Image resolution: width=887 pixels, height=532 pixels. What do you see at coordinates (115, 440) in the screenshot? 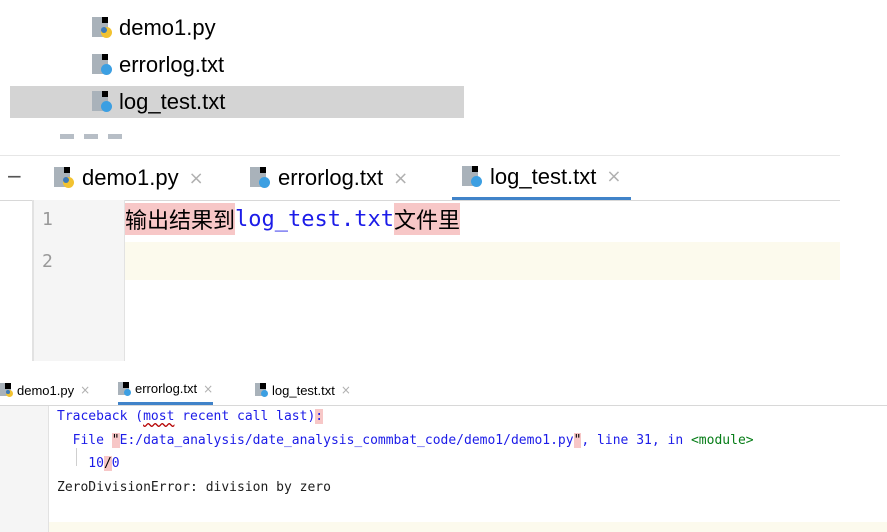
I see `text-segment: "` at bounding box center [115, 440].